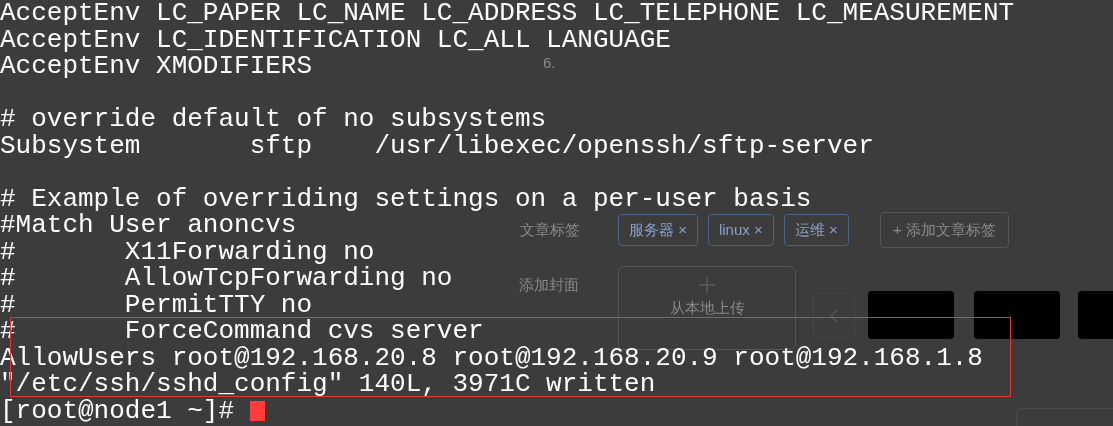 This screenshot has width=1113, height=426. Describe the element at coordinates (507, 13) in the screenshot. I see `terminal-line: AcceptEnv LC_PAPER LC_NAME LC_ADDRESS LC_TELEPHONE LC_MEASUREMENT` at that location.